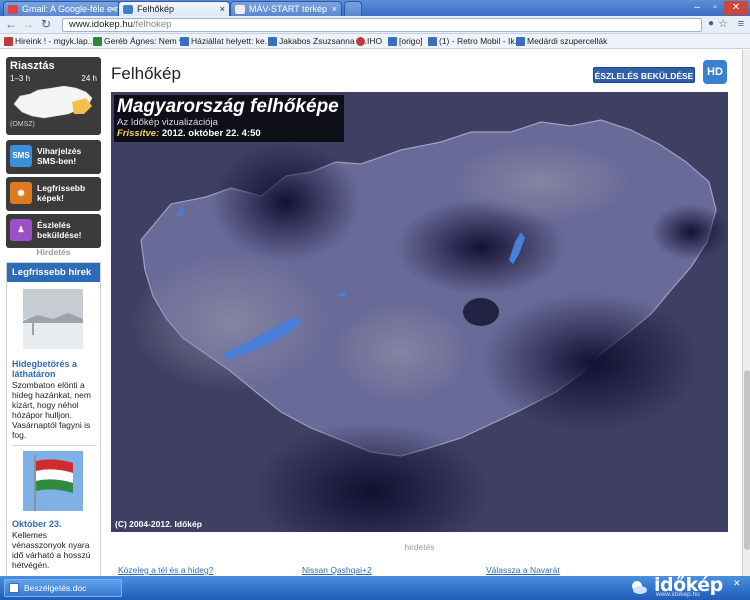  I want to click on hungary-alert-map-icon, so click(53, 102).